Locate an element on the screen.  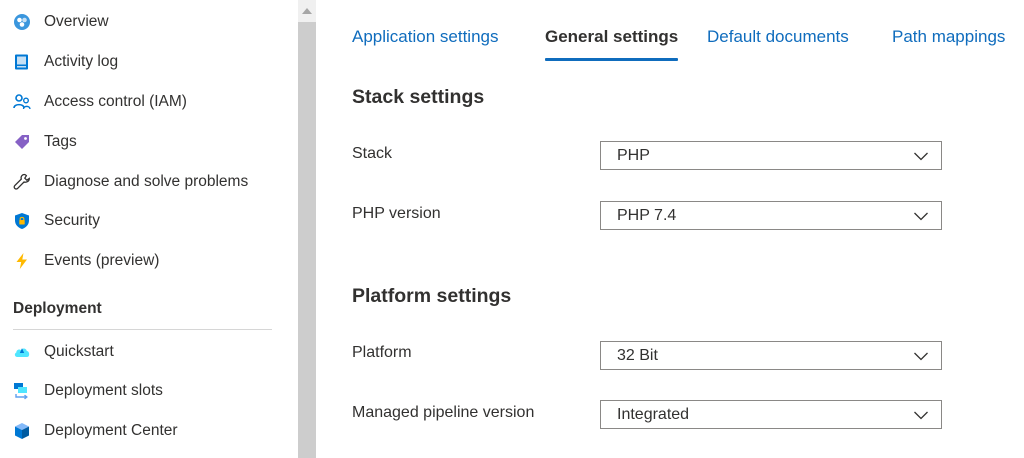
sidebar-item-label: Deployment slots is located at coordinates (103, 390).